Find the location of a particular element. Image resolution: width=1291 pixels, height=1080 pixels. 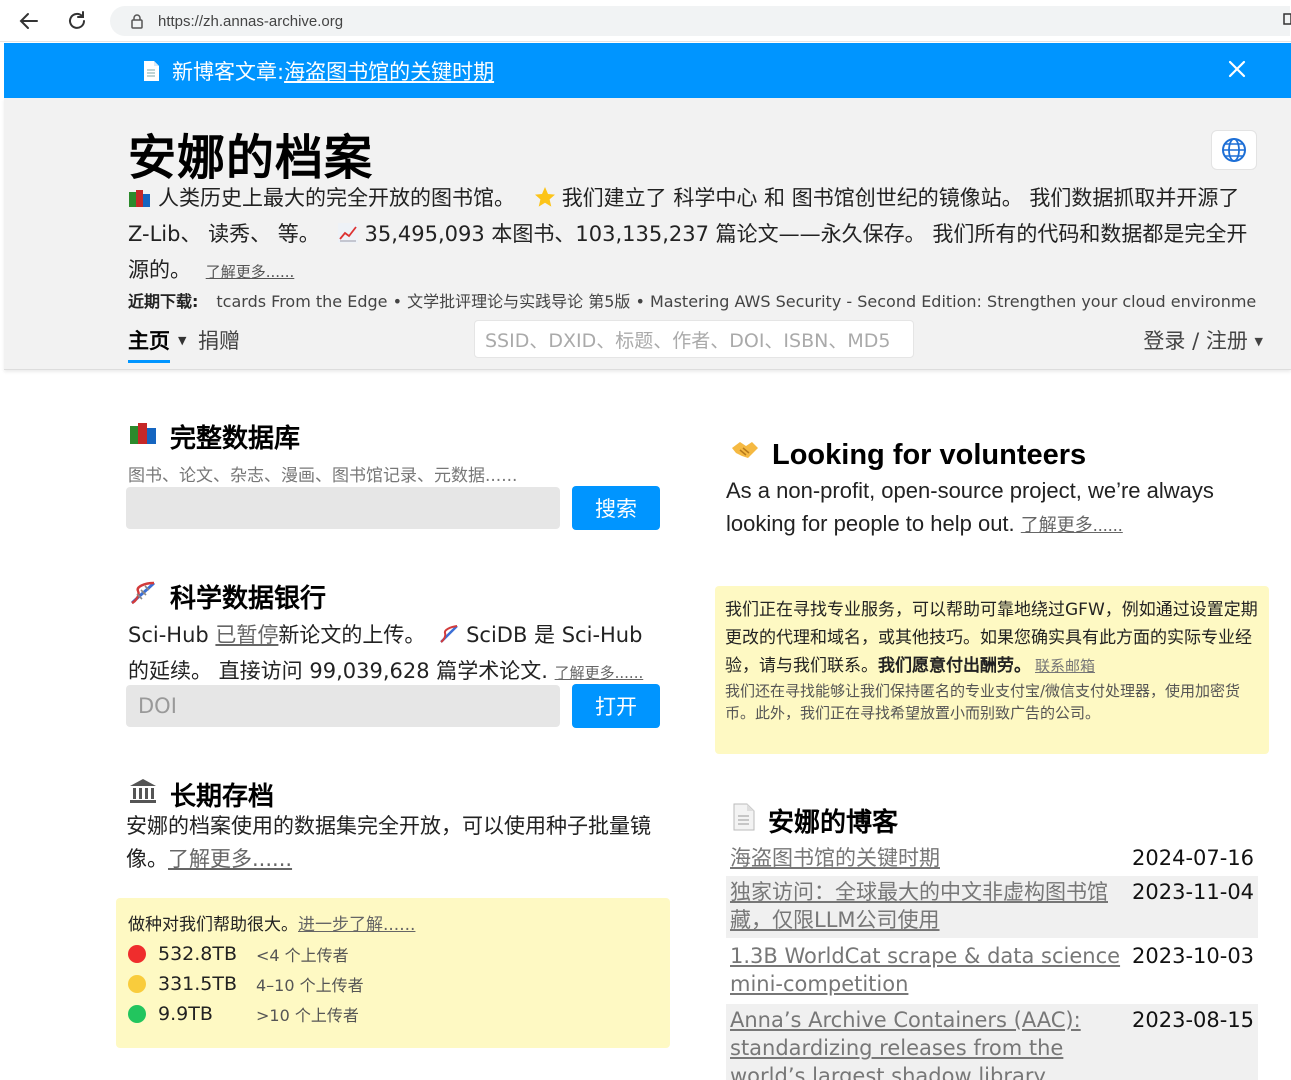

url-text: https://zh.annas-archive.org is located at coordinates (251, 21).